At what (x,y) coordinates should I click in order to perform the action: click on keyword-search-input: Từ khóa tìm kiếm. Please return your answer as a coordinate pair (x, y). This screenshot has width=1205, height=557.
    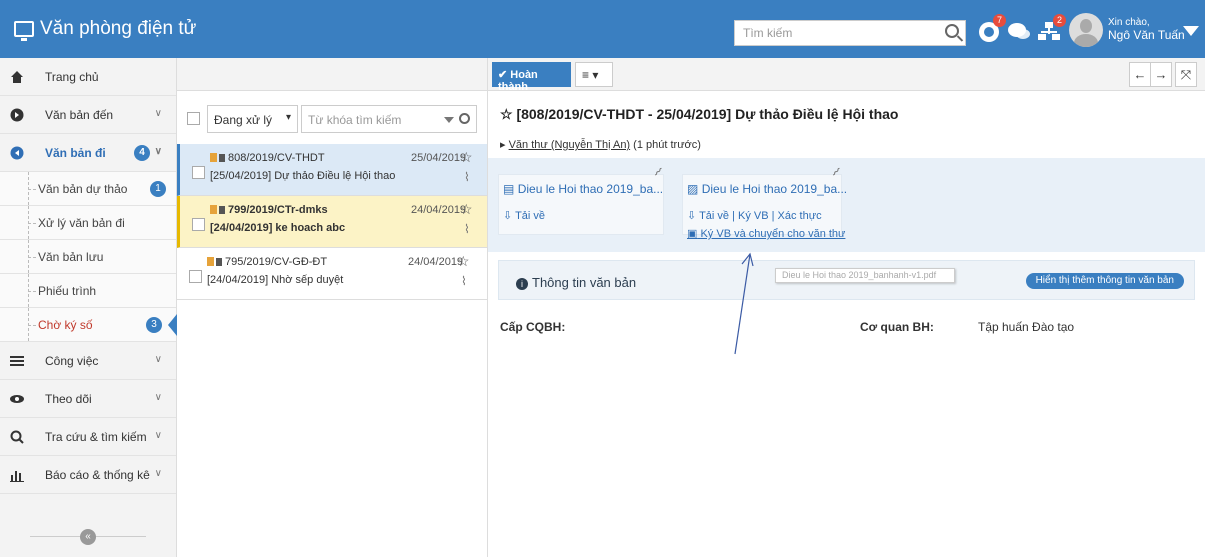
    Looking at the image, I should click on (389, 119).